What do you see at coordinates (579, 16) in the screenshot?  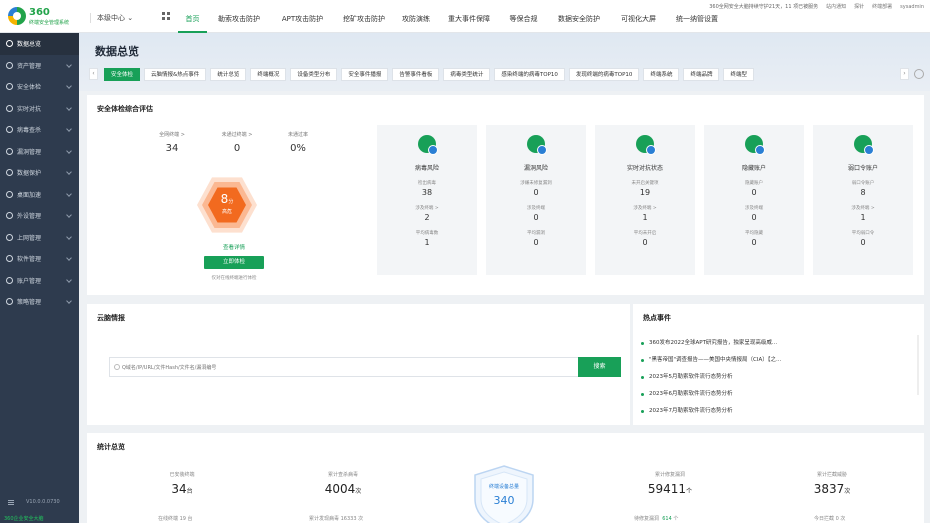 I see `nav-item-data-security: 数据安全防护` at bounding box center [579, 16].